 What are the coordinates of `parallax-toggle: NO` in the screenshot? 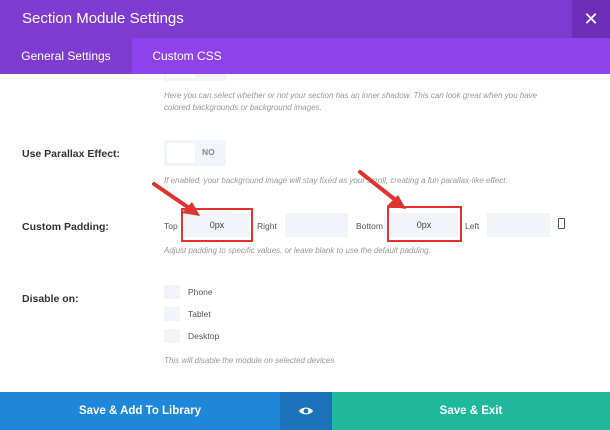 It's located at (195, 153).